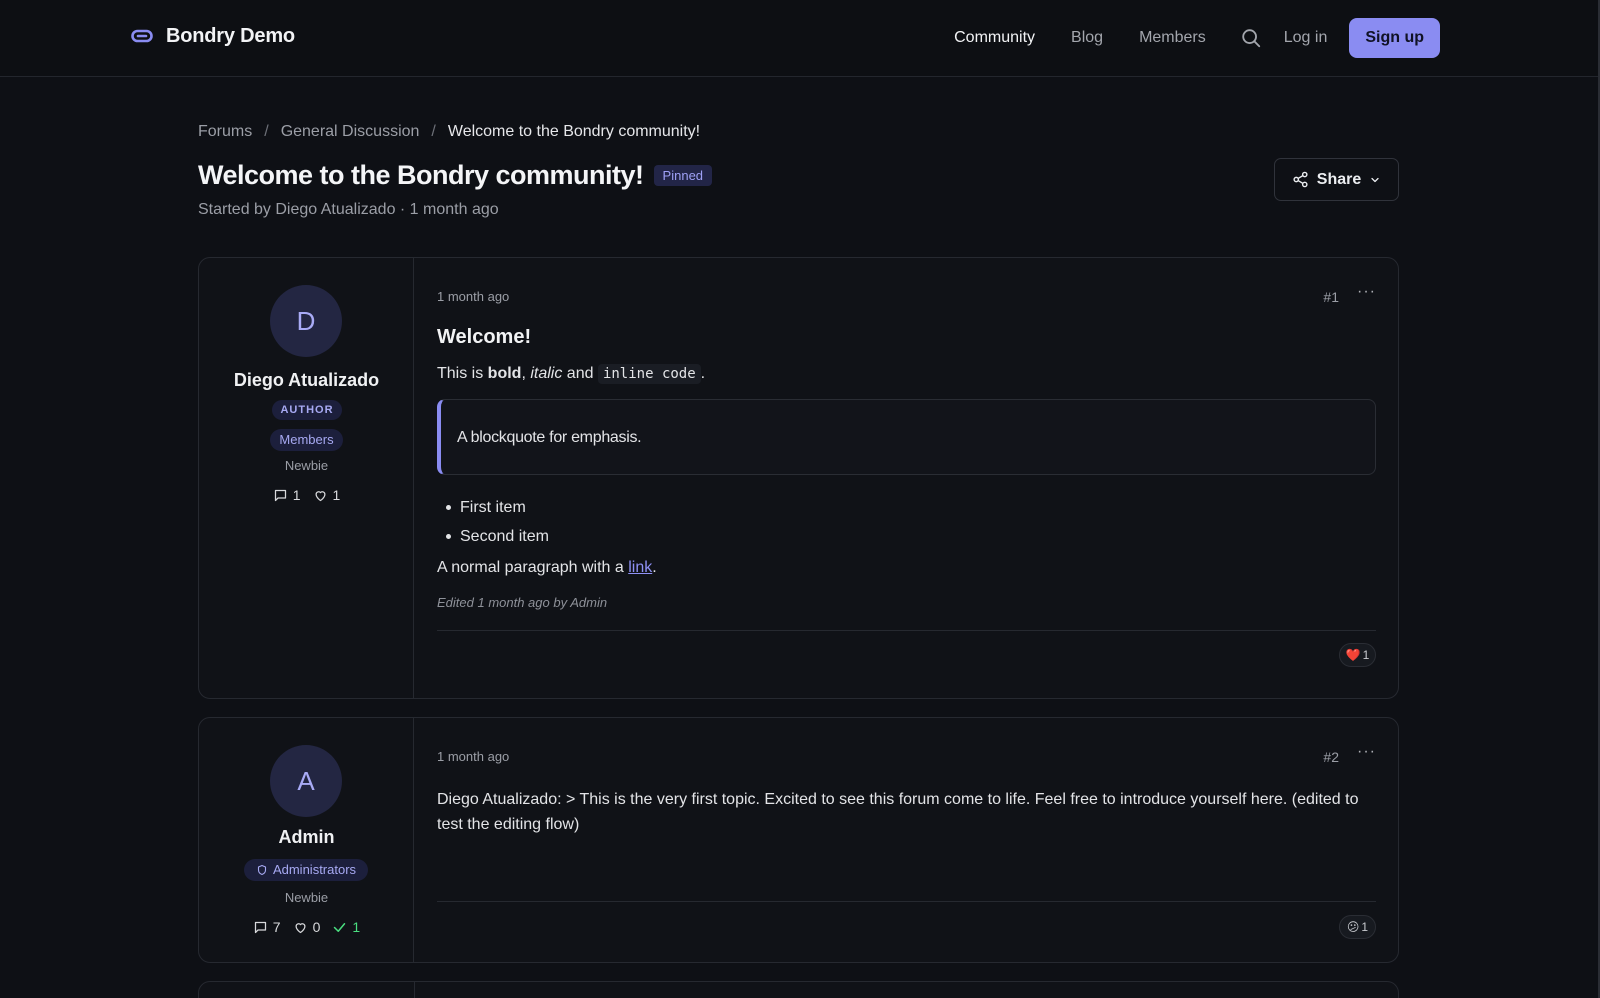 The width and height of the screenshot is (1600, 998). Describe the element at coordinates (421, 175) in the screenshot. I see `page-title: Welcome to the Bondry community!` at that location.